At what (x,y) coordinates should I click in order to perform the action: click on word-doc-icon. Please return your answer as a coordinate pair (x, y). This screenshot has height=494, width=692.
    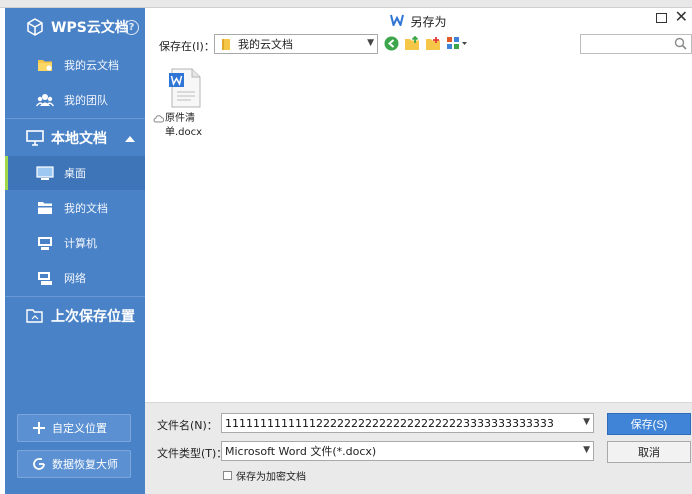
    Looking at the image, I should click on (185, 89).